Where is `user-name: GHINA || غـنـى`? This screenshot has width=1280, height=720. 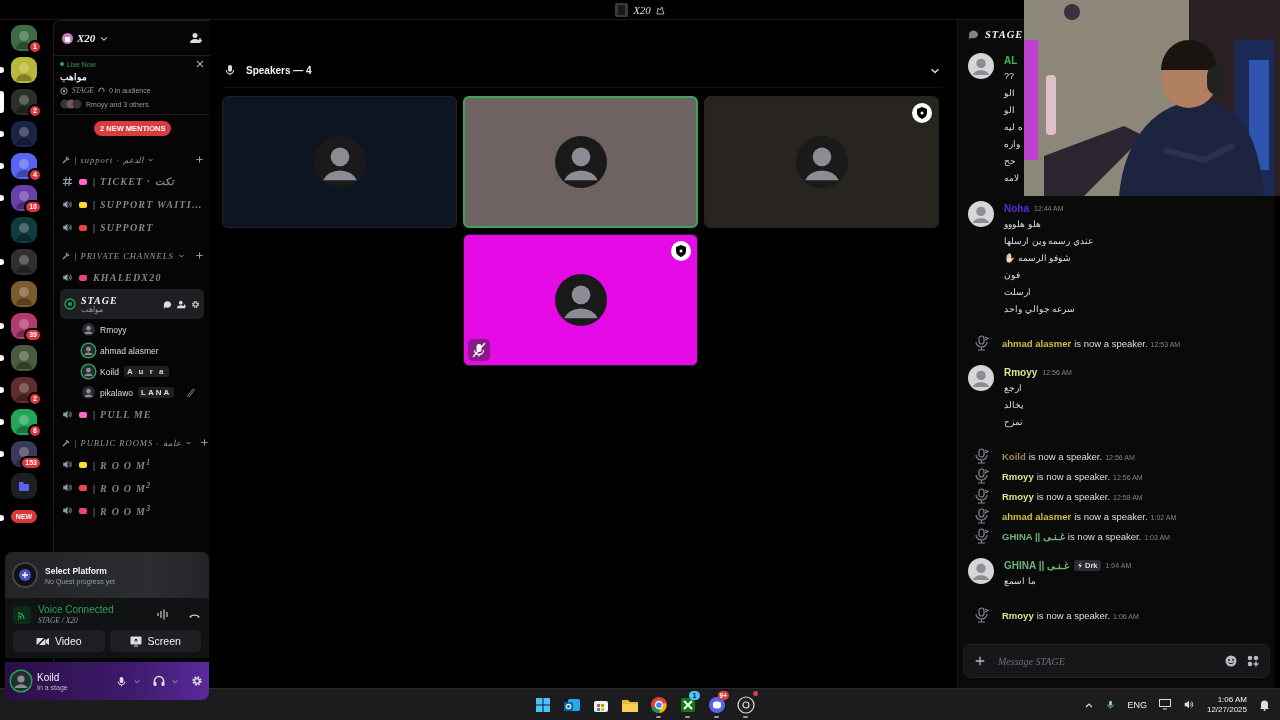
user-name: GHINA || غـنـى is located at coordinates (1033, 536).